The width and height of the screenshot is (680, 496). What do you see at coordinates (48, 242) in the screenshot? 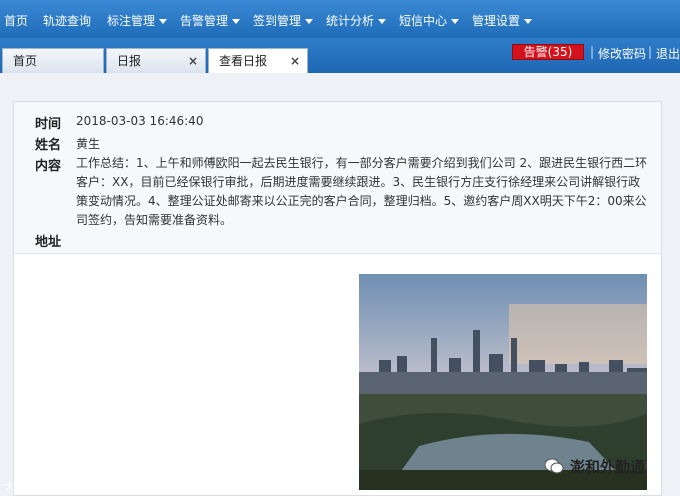
I see `address-label: 地址` at bounding box center [48, 242].